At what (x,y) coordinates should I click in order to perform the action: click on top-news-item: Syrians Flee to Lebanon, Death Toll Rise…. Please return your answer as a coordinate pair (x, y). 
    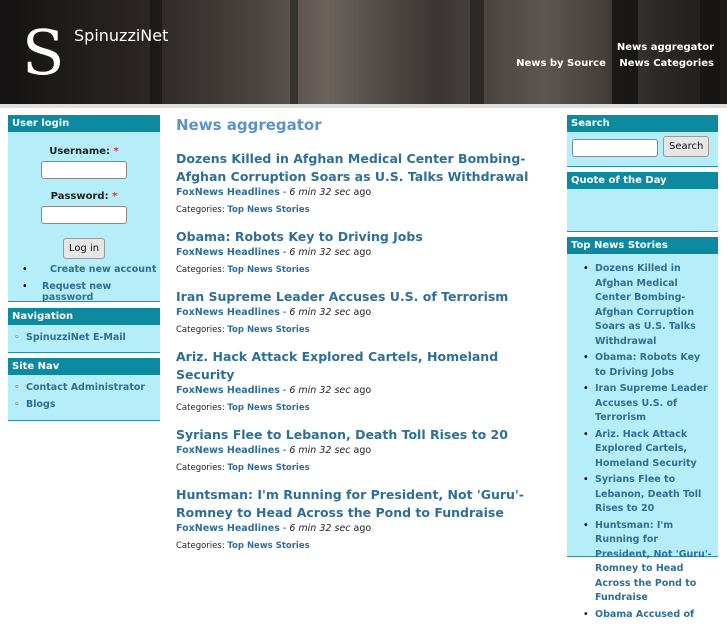
    Looking at the image, I should click on (645, 495).